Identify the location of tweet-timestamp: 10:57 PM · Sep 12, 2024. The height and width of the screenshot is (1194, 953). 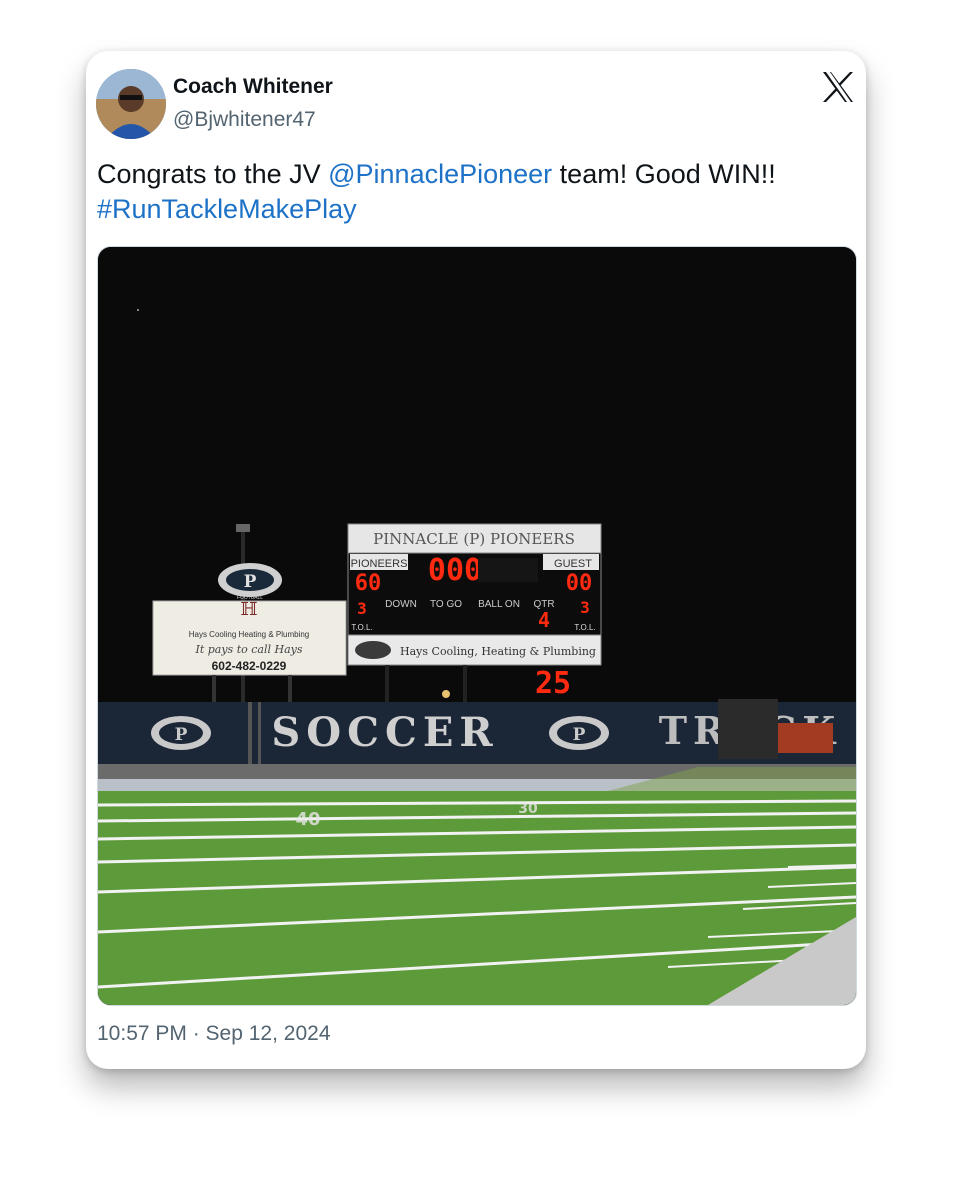
(214, 1034).